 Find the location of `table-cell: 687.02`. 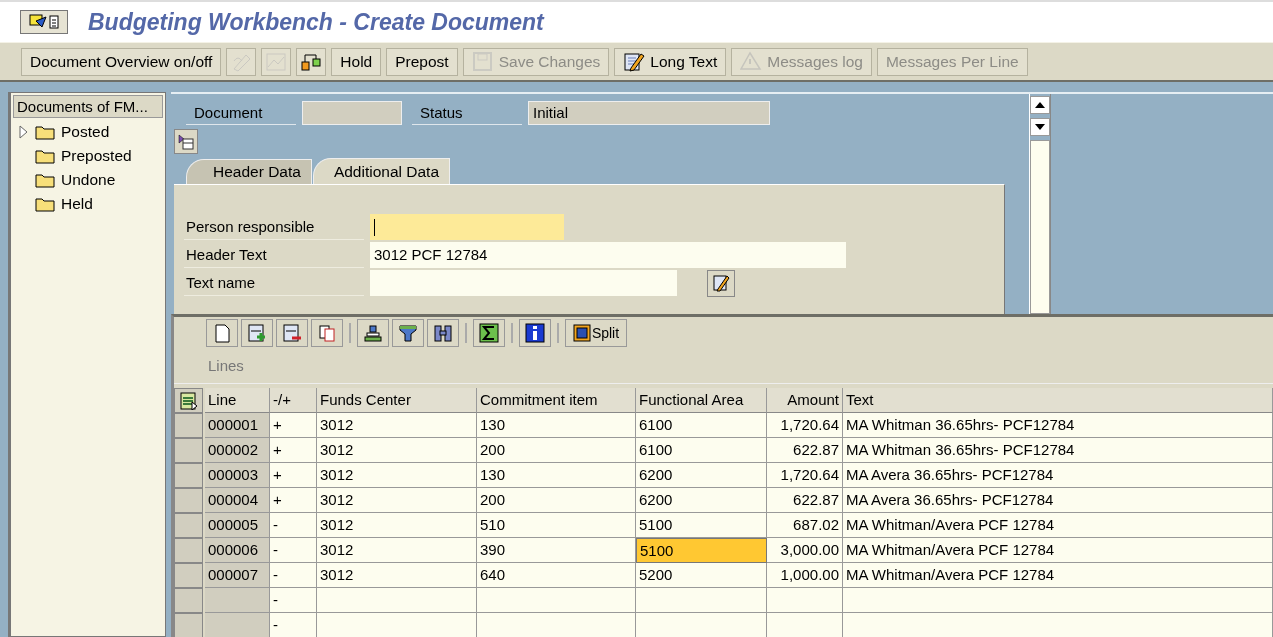

table-cell: 687.02 is located at coordinates (805, 525).